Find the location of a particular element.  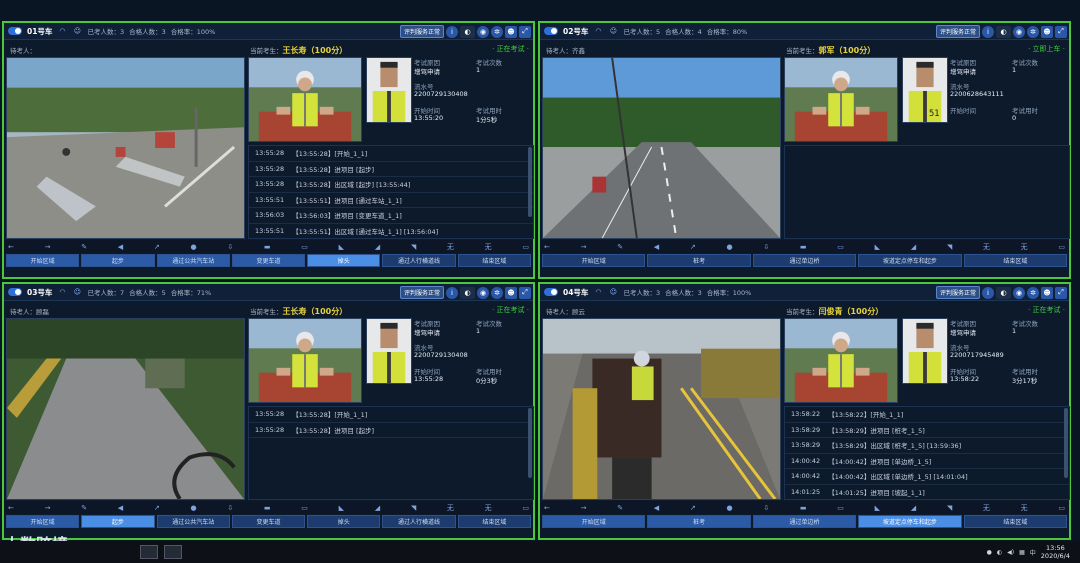

exam-step: 通过公共汽车站 is located at coordinates (193, 521).